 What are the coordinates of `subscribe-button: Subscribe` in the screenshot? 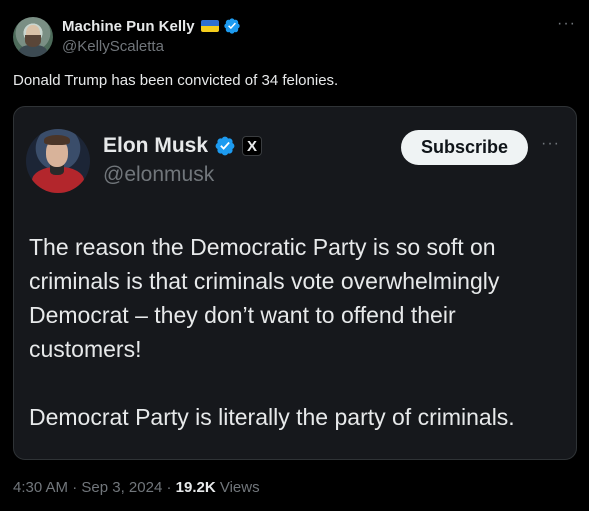 It's located at (464, 147).